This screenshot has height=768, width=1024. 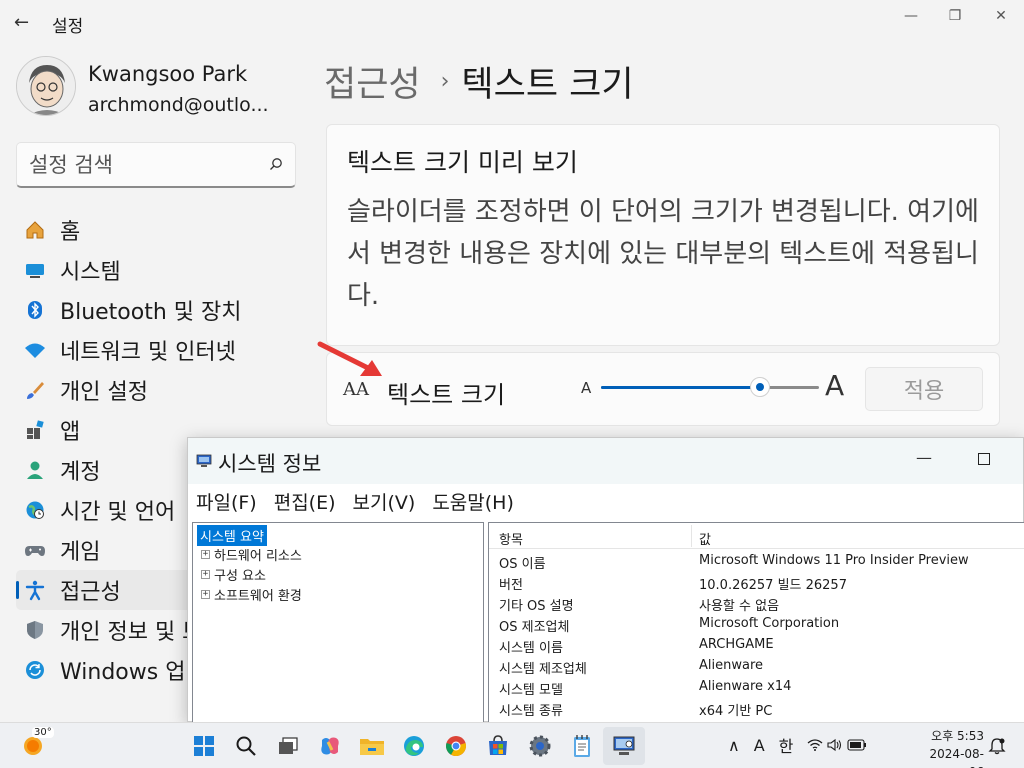 What do you see at coordinates (731, 665) in the screenshot?
I see `row-value: Alienware` at bounding box center [731, 665].